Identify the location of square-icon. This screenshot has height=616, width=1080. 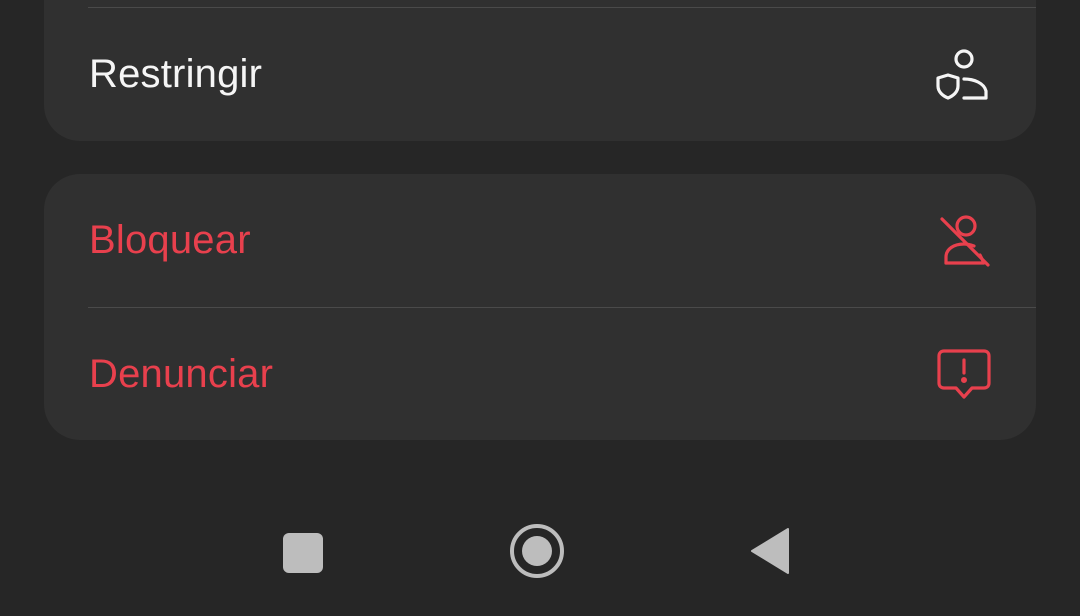
(303, 553).